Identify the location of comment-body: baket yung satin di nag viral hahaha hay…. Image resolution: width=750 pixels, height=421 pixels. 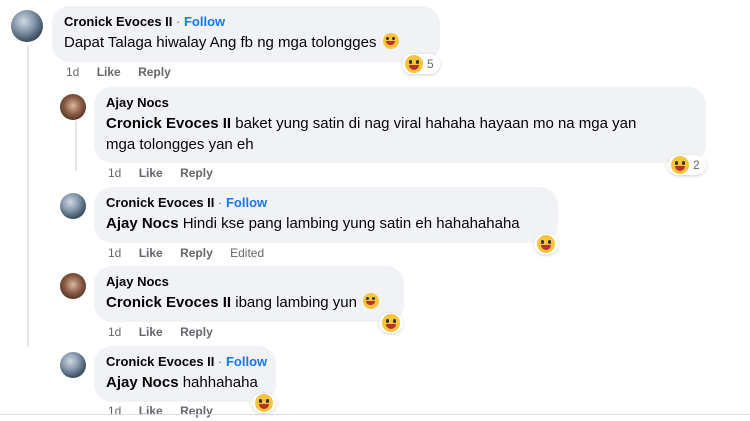
(436, 123).